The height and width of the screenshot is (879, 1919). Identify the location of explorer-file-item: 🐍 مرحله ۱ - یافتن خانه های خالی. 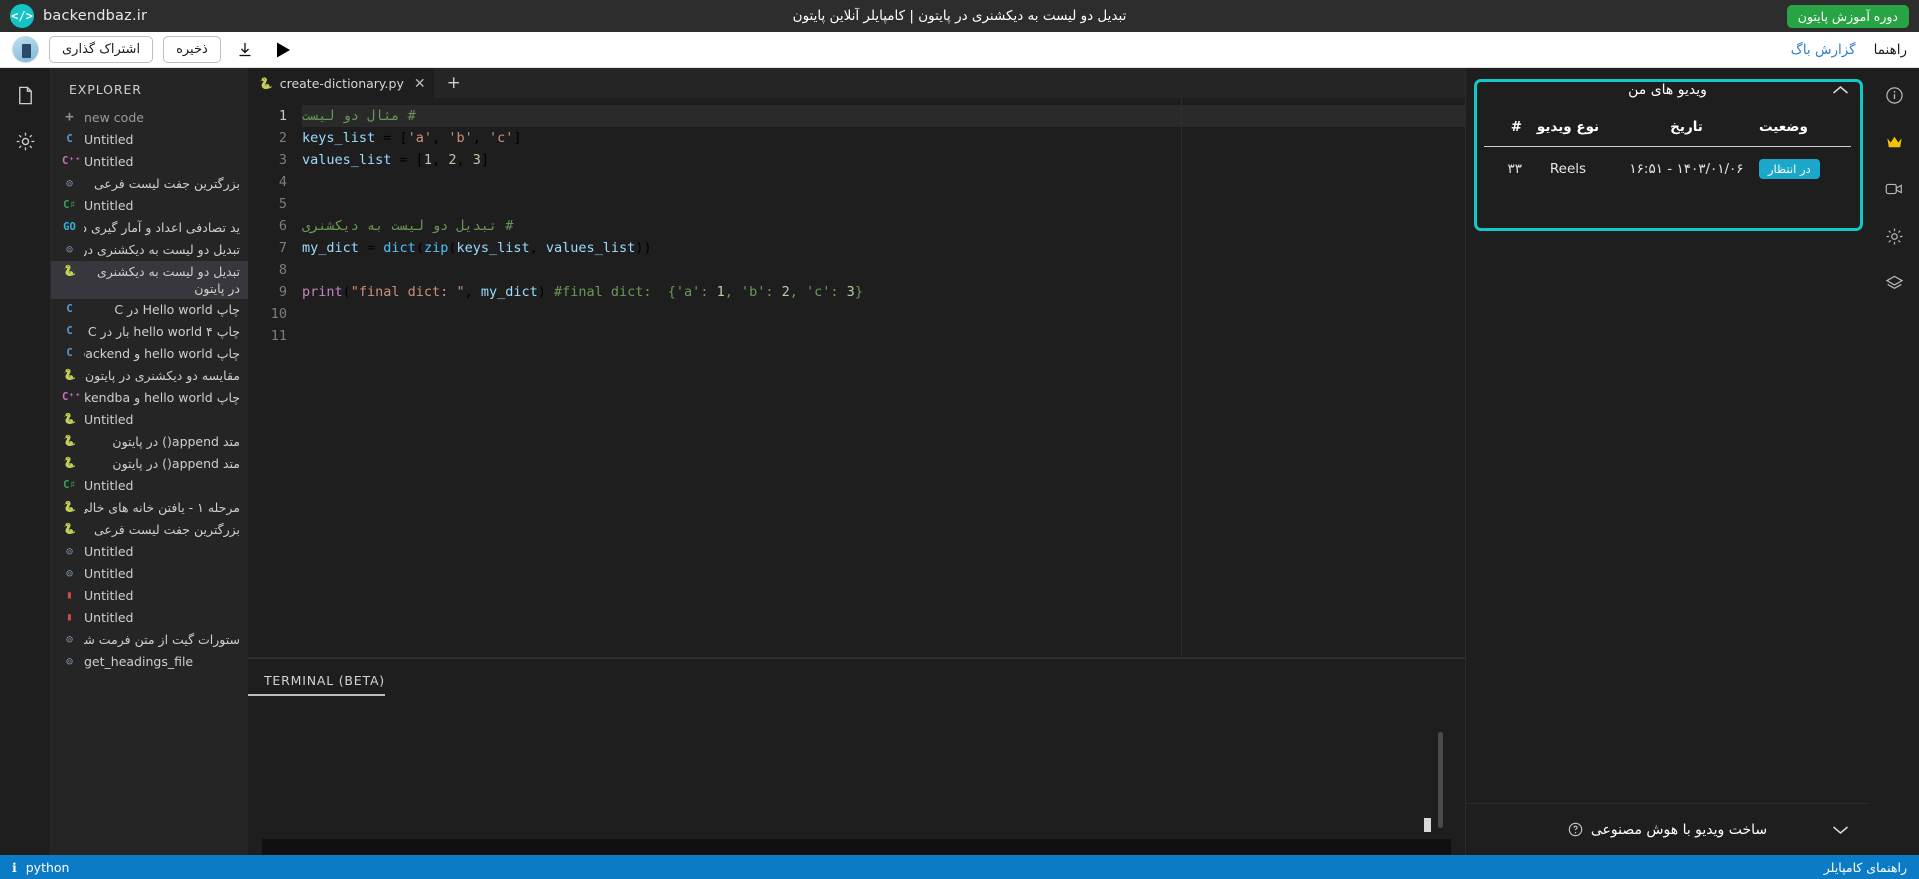
(149, 508).